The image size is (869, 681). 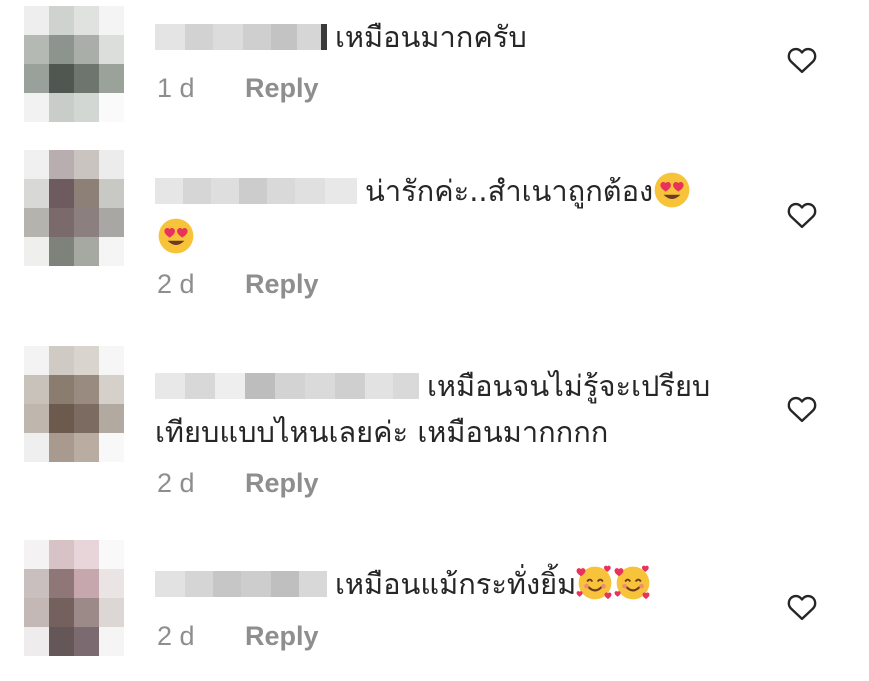 I want to click on comment-text: เหมือนมากครับ, so click(x=431, y=37).